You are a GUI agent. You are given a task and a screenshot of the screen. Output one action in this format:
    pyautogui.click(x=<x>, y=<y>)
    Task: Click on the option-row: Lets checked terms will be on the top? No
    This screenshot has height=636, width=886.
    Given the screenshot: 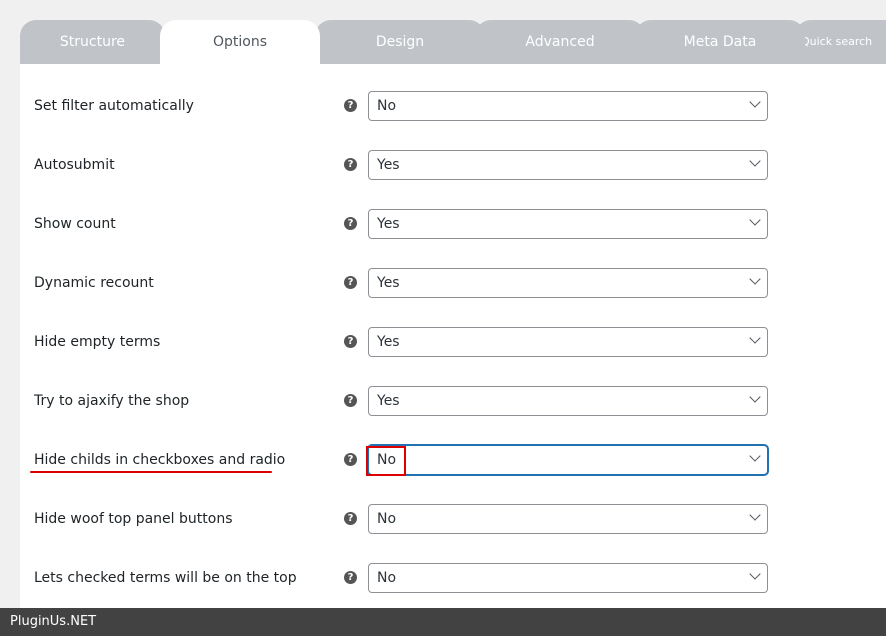 What is the action you would take?
    pyautogui.click(x=404, y=578)
    